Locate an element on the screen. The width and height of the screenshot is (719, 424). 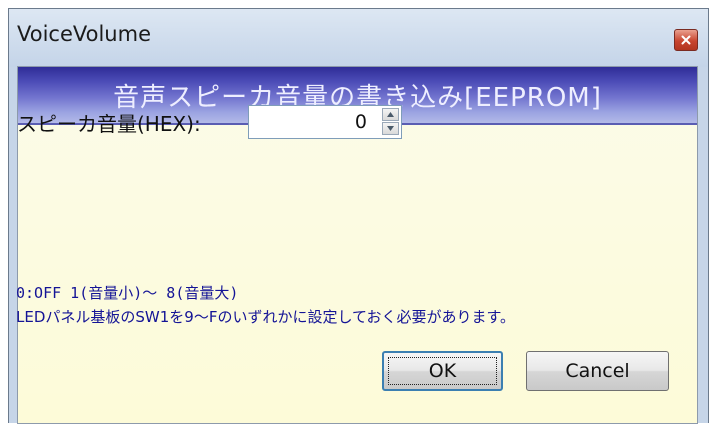
close-icon is located at coordinates (686, 40).